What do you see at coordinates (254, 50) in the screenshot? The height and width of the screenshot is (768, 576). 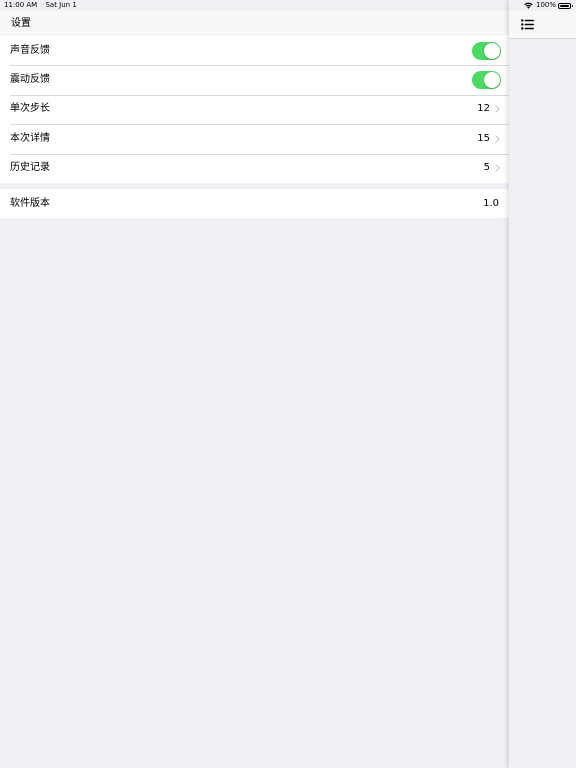 I see `row-sound-feedback: 声音反馈` at bounding box center [254, 50].